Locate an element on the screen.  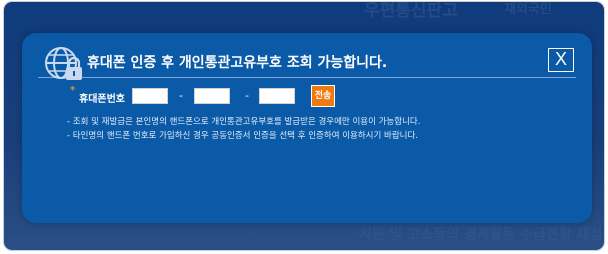
dialog-title: 휴대폰 인증 후 개인통관고유부호 조회 가능합니다. is located at coordinates (237, 63).